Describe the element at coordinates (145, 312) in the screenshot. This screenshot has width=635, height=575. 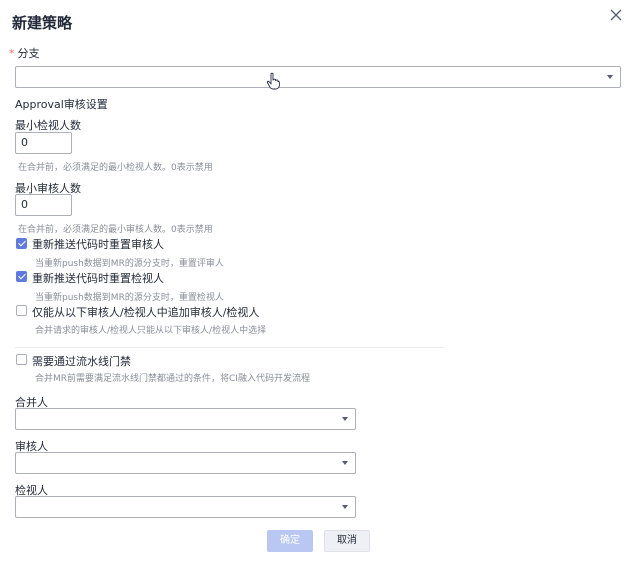
I see `restrict-append-label: 仅能从以下审核人/检视人中追加审核人/检视人` at that location.